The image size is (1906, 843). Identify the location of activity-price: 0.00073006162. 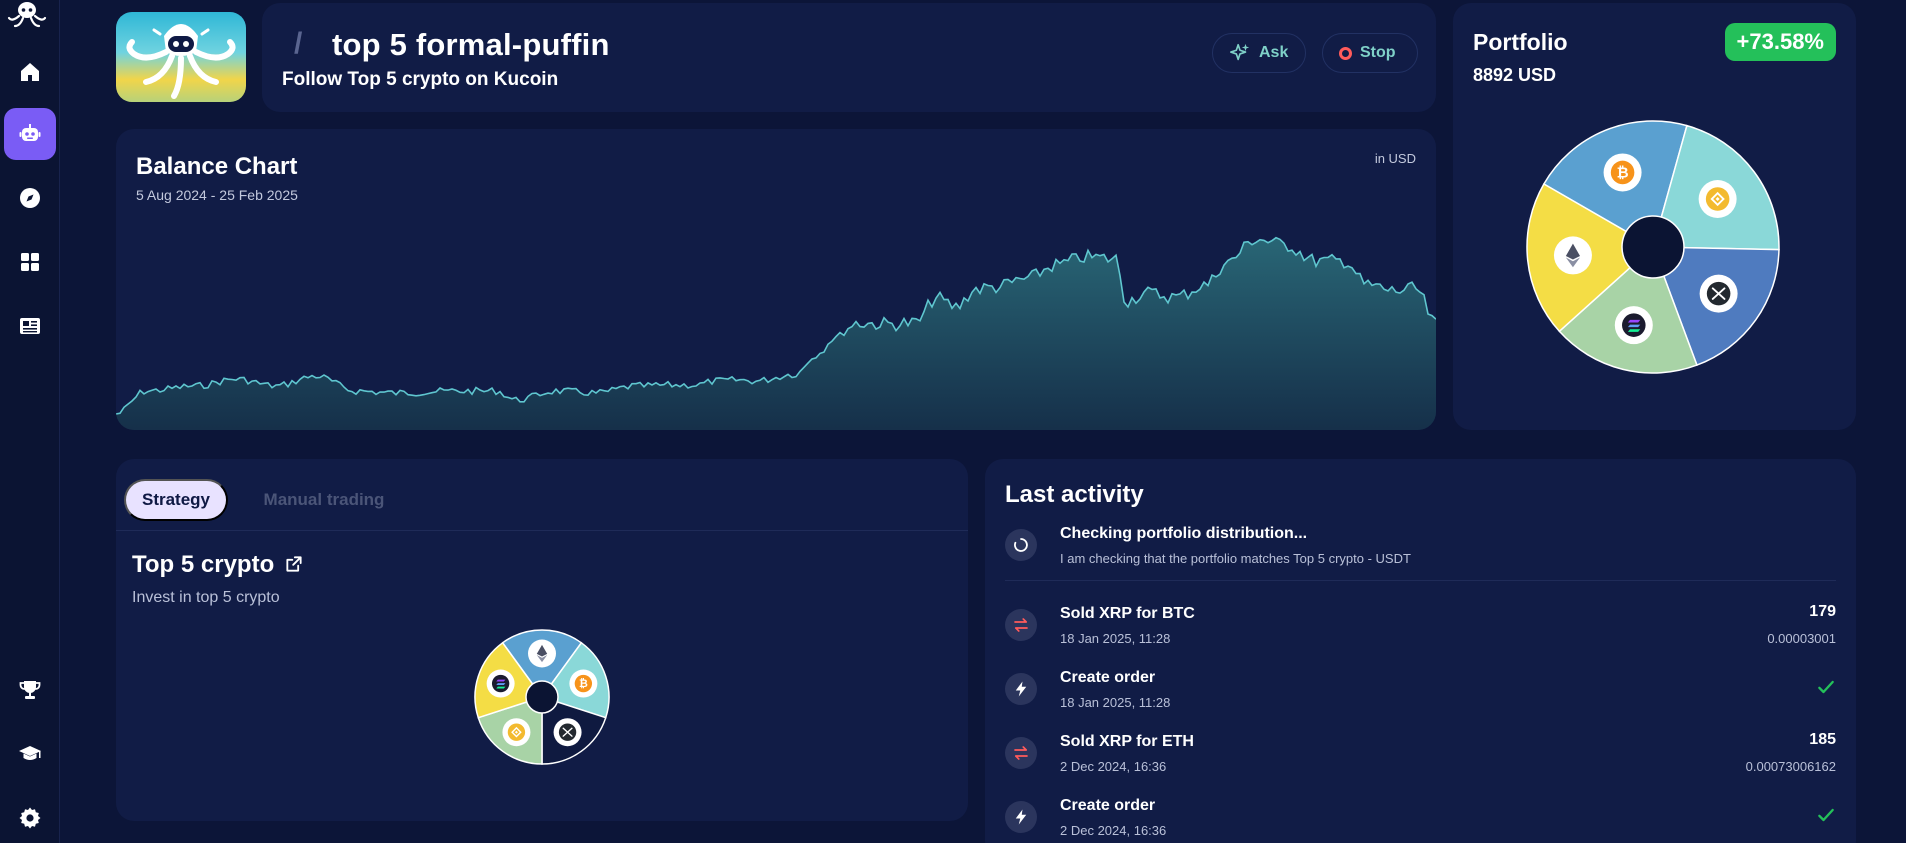
(1790, 766).